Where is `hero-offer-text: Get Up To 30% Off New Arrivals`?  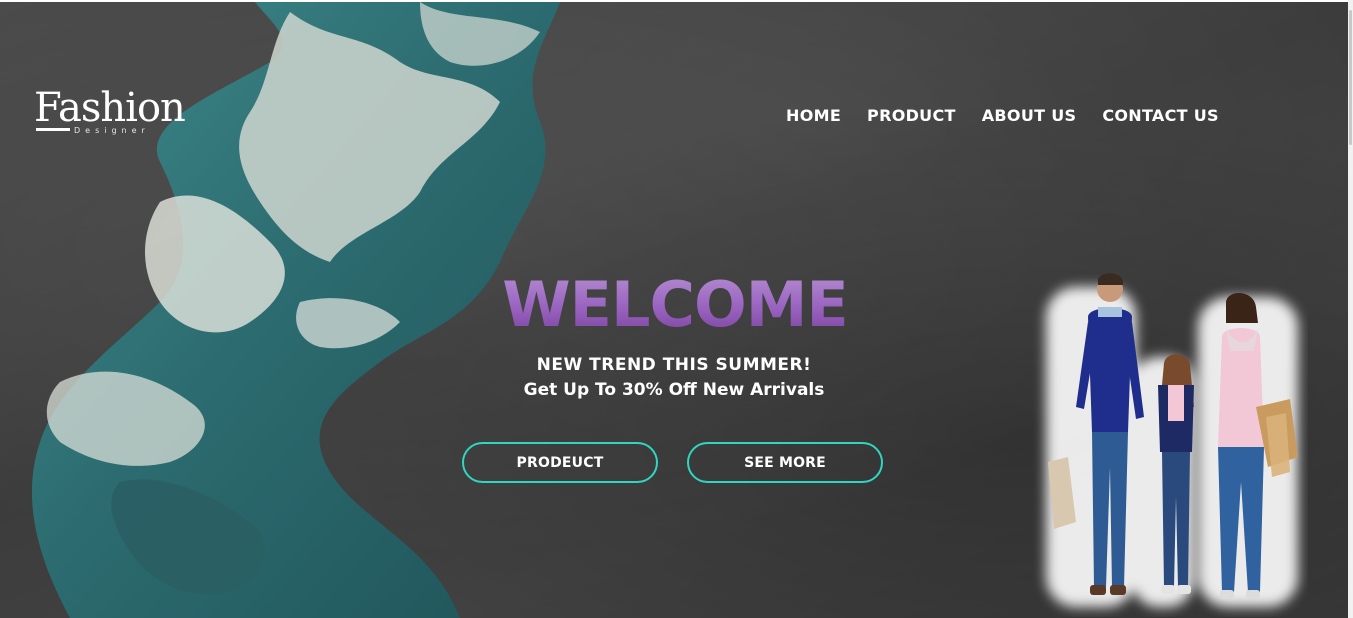 hero-offer-text: Get Up To 30% Off New Arrivals is located at coordinates (674, 390).